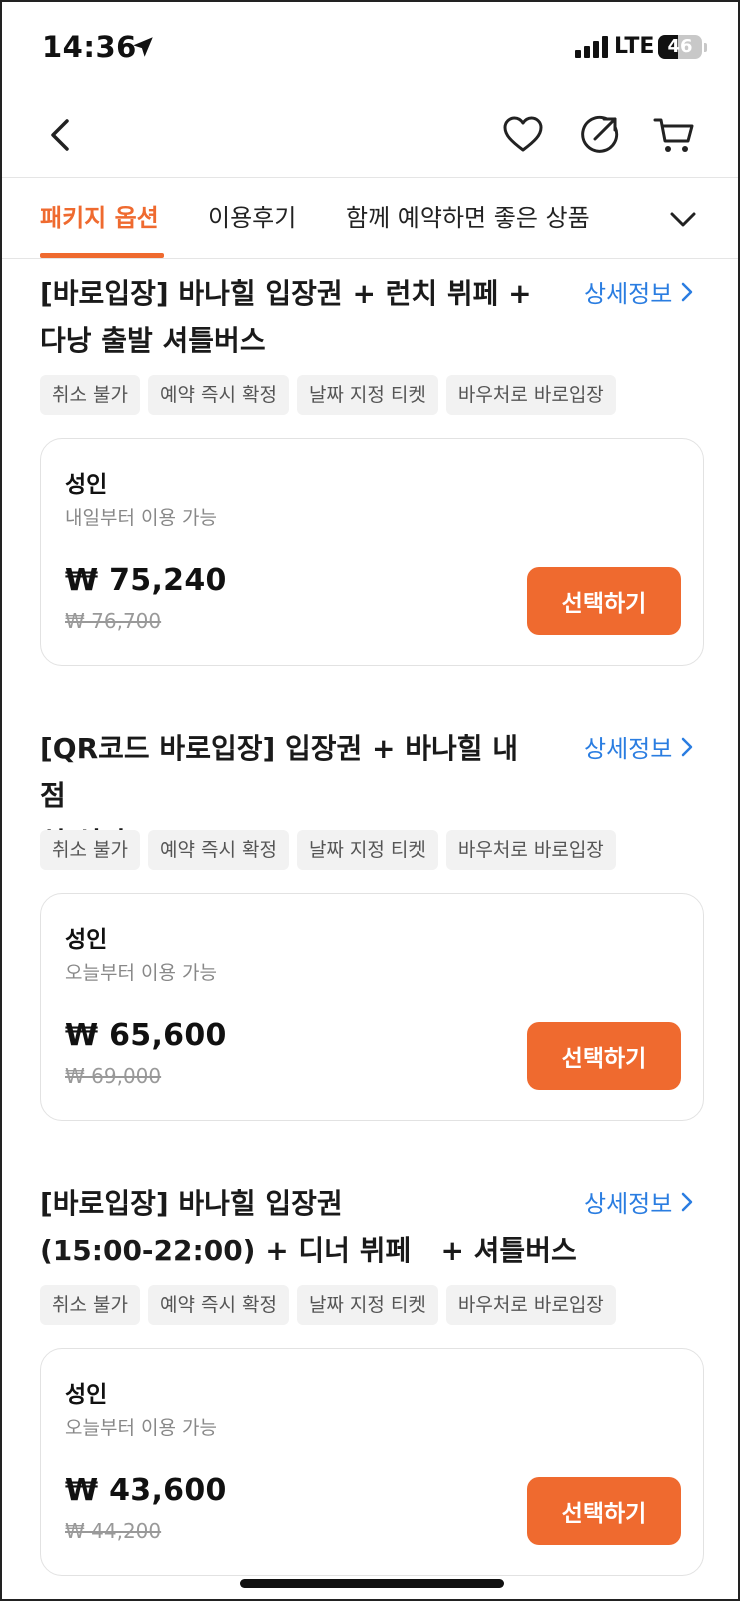 The width and height of the screenshot is (740, 1601). I want to click on status-time: 14:36, so click(89, 47).